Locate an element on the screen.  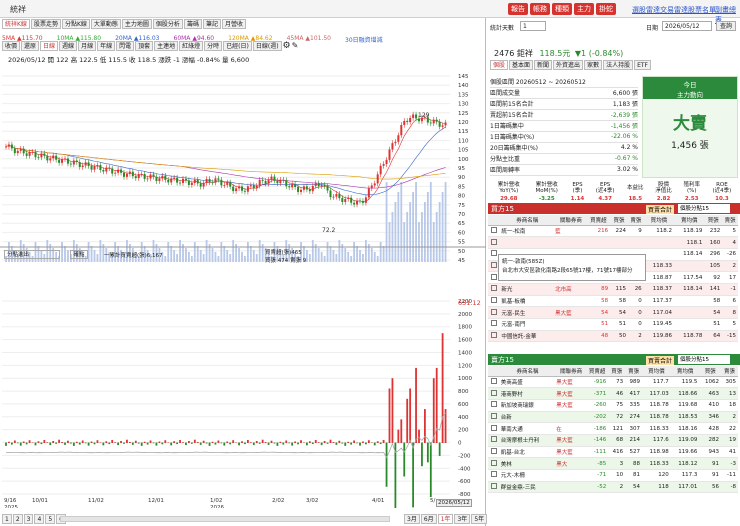
broker-name: 美林 is located at coordinates (527, 463).